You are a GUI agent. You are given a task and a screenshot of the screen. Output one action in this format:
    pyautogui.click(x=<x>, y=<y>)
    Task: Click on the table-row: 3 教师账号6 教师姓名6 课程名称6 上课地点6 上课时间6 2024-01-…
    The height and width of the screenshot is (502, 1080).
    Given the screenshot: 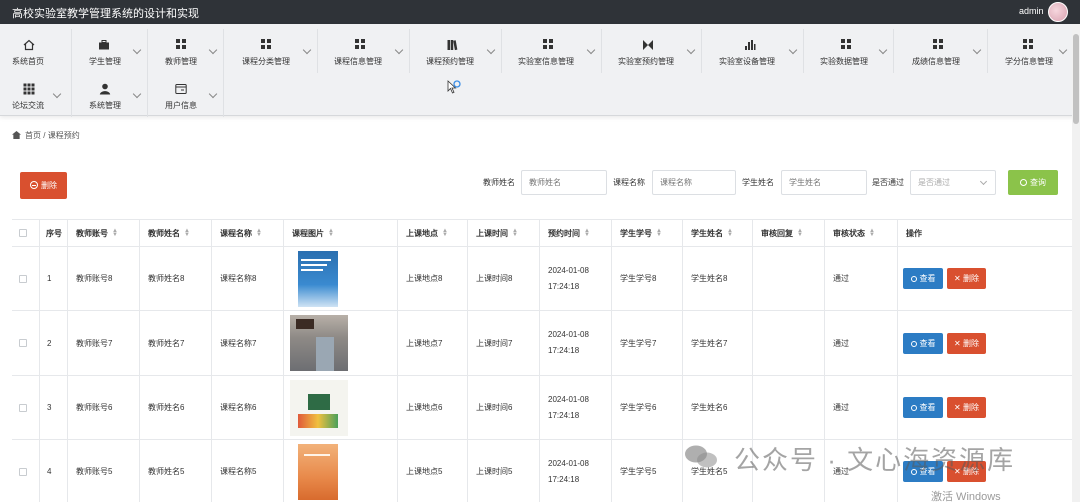 What is the action you would take?
    pyautogui.click(x=545, y=408)
    